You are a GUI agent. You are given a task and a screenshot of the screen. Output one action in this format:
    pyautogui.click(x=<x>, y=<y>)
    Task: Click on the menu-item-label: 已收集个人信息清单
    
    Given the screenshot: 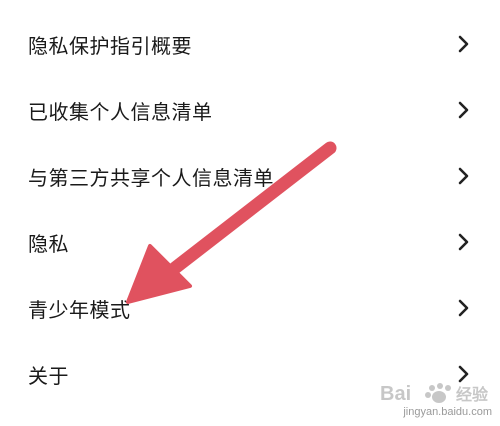 What is the action you would take?
    pyautogui.click(x=120, y=111)
    